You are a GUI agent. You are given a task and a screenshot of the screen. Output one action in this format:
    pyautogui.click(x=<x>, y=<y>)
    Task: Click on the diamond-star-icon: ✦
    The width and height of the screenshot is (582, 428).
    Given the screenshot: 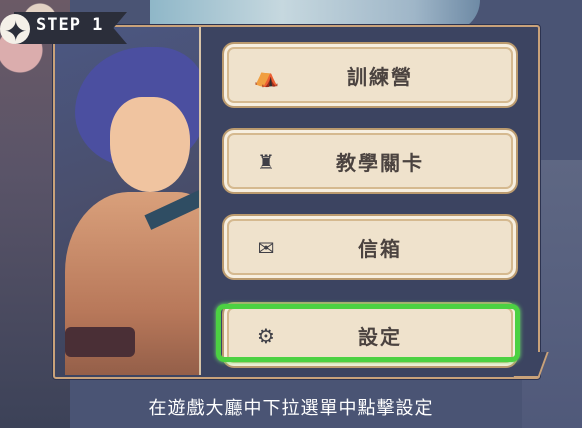 What is the action you would take?
    pyautogui.click(x=16, y=31)
    